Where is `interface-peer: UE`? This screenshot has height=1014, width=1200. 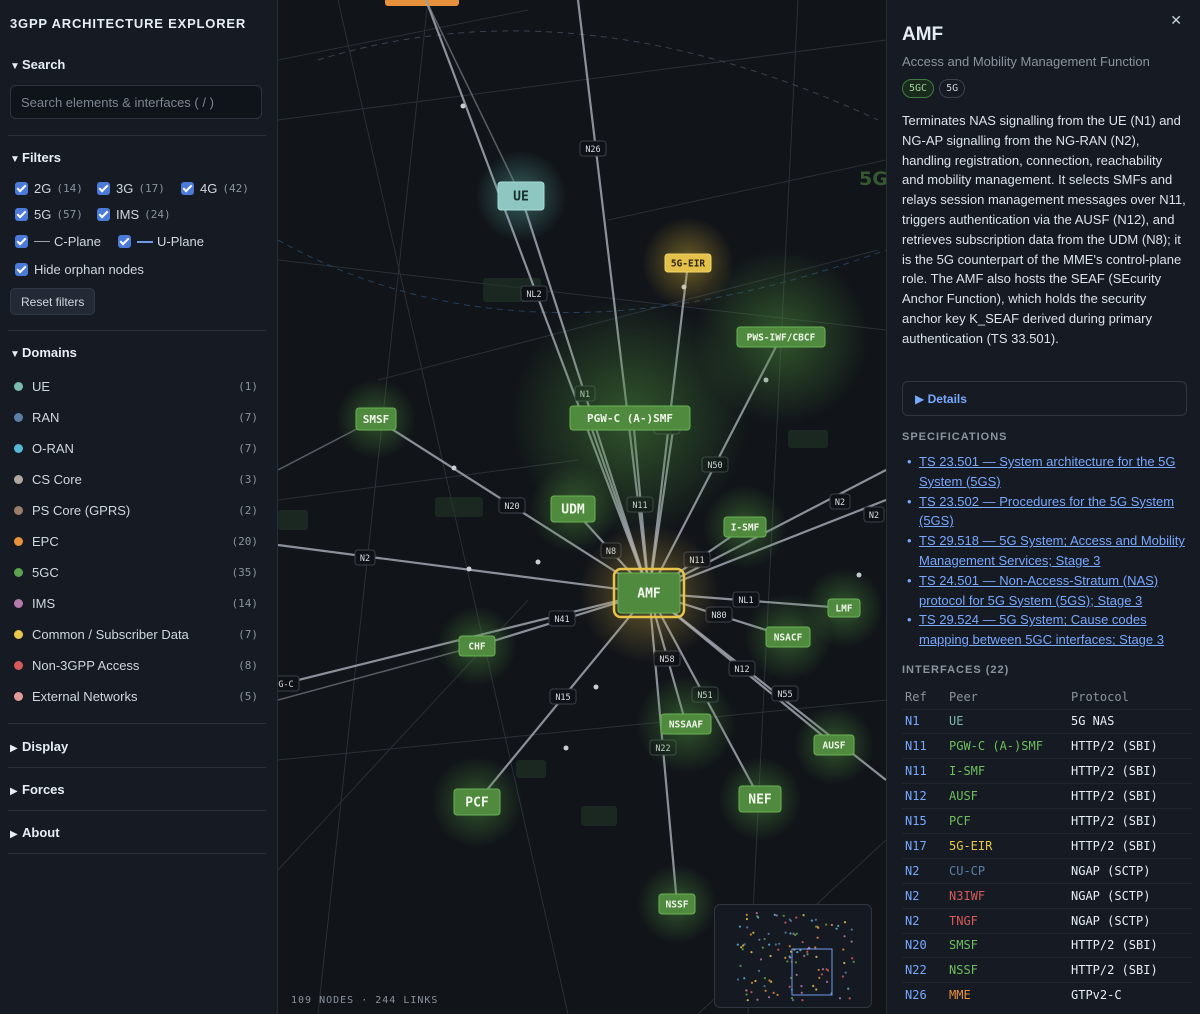
interface-peer: UE is located at coordinates (1007, 721).